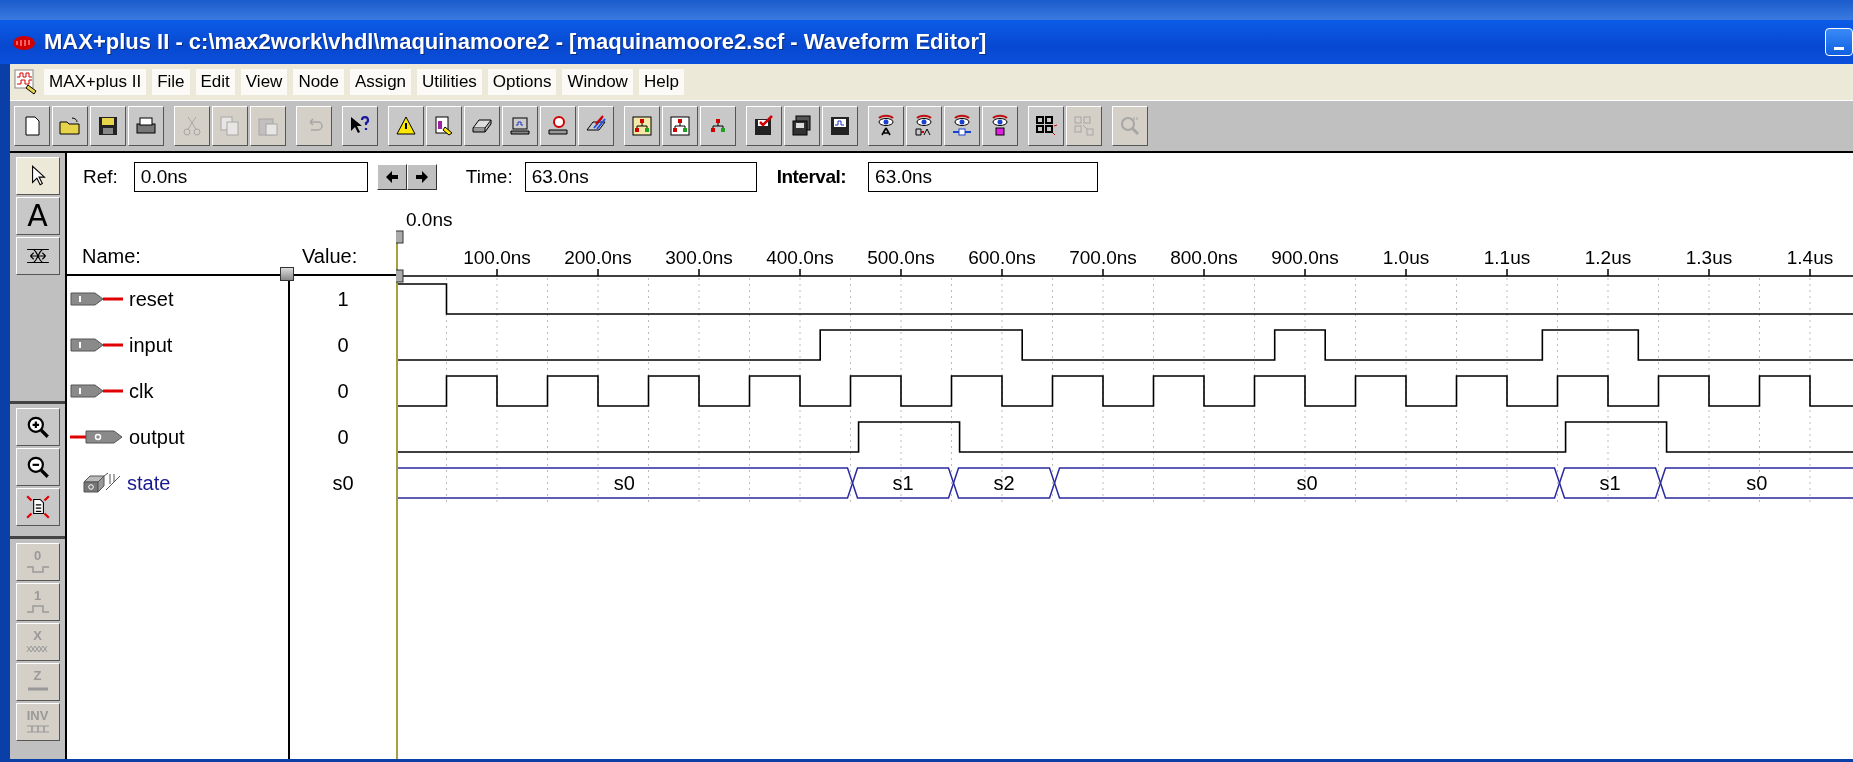  I want to click on low-level-icon, so click(37, 569).